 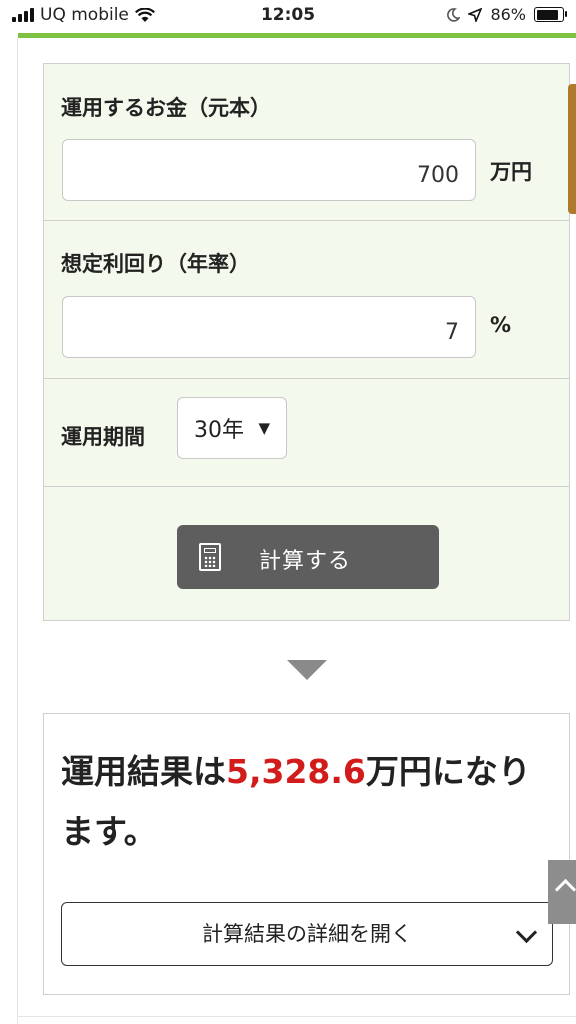 I want to click on open-details-button: 計算結果の詳細を開く, so click(x=307, y=934).